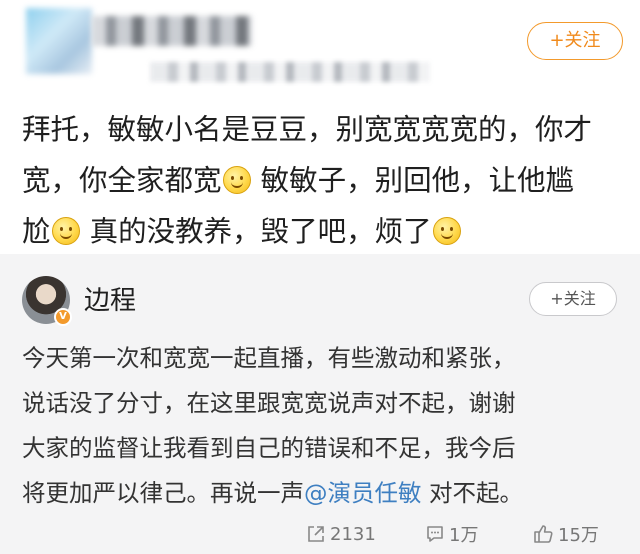 This screenshot has height=554, width=640. Describe the element at coordinates (578, 535) in the screenshot. I see `like-count: 15万` at that location.